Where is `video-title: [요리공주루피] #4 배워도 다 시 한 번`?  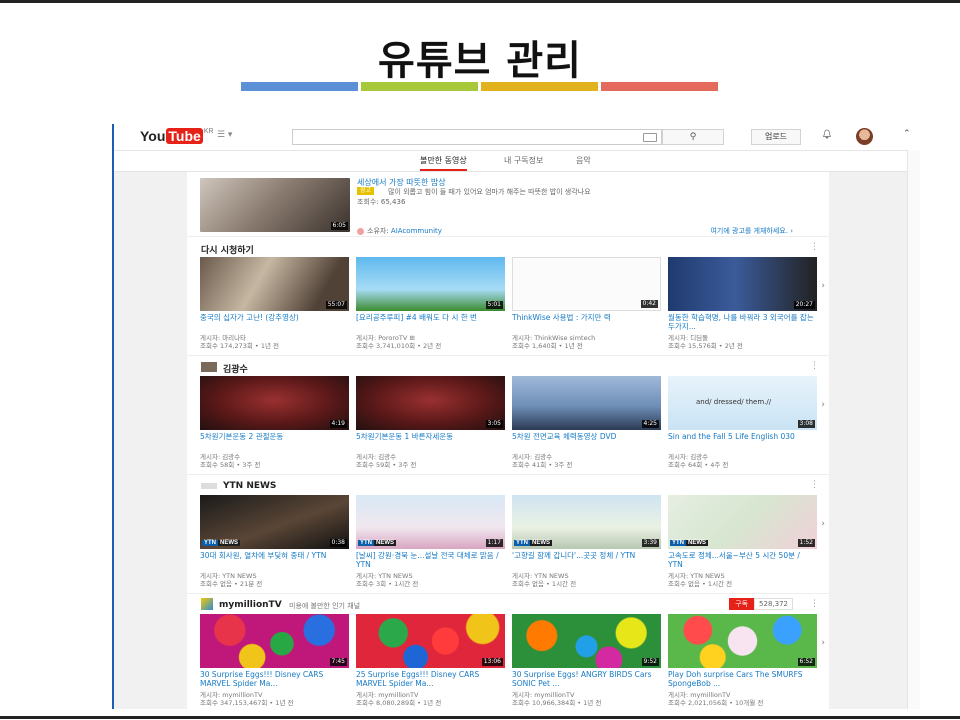 video-title: [요리공주루피] #4 배워도 다 시 한 번 is located at coordinates (430, 322).